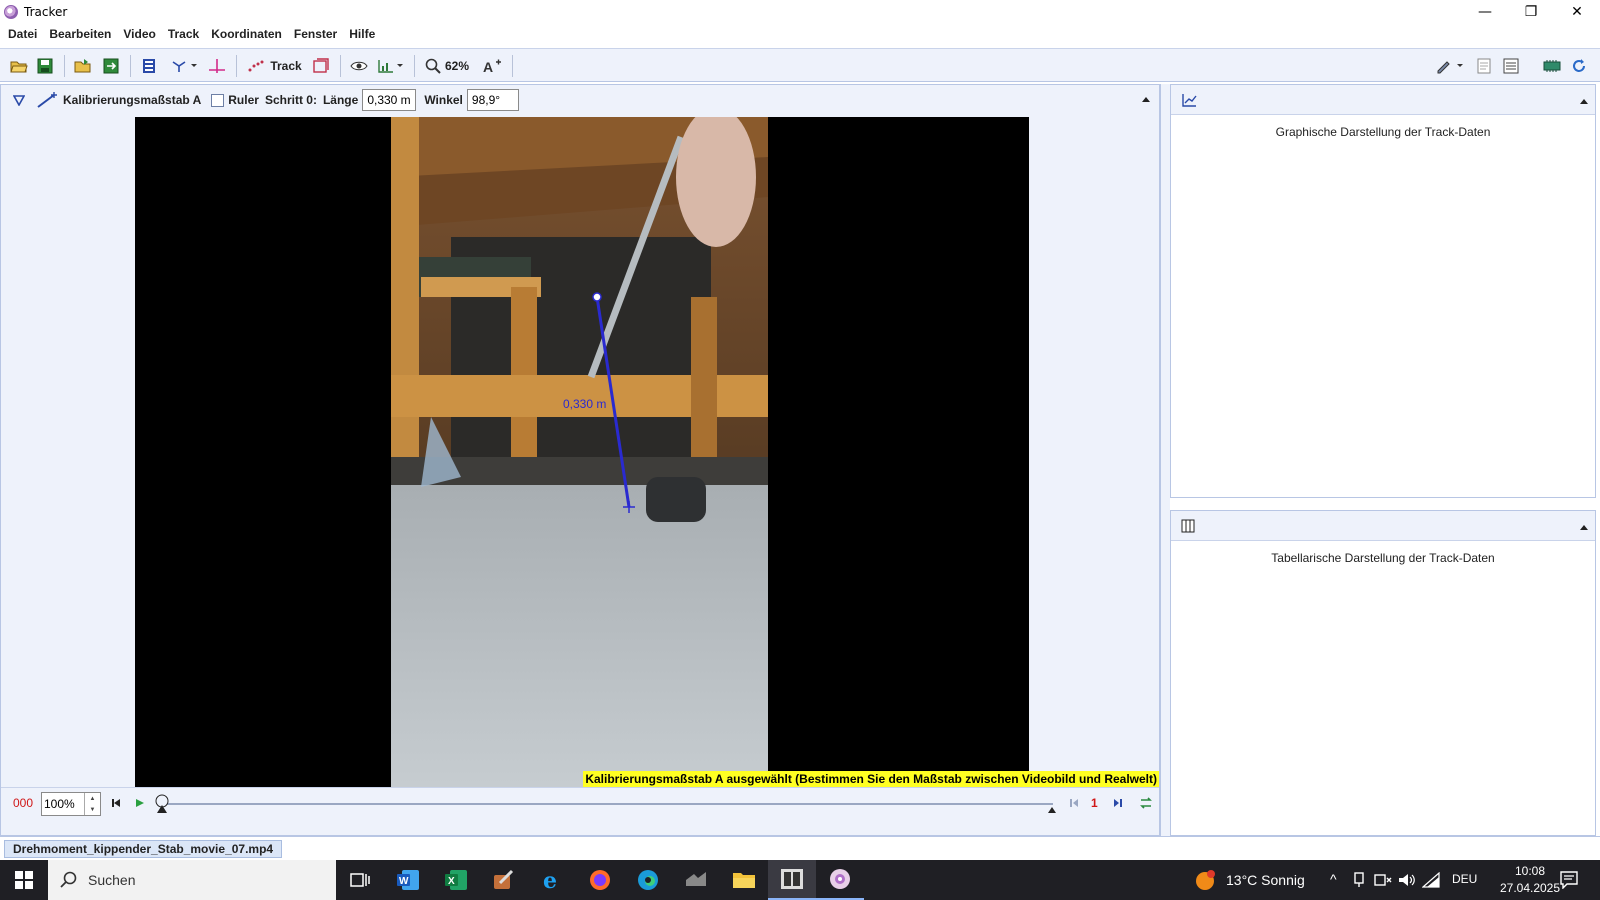 This screenshot has height=900, width=1600. I want to click on word-icon: W, so click(408, 880).